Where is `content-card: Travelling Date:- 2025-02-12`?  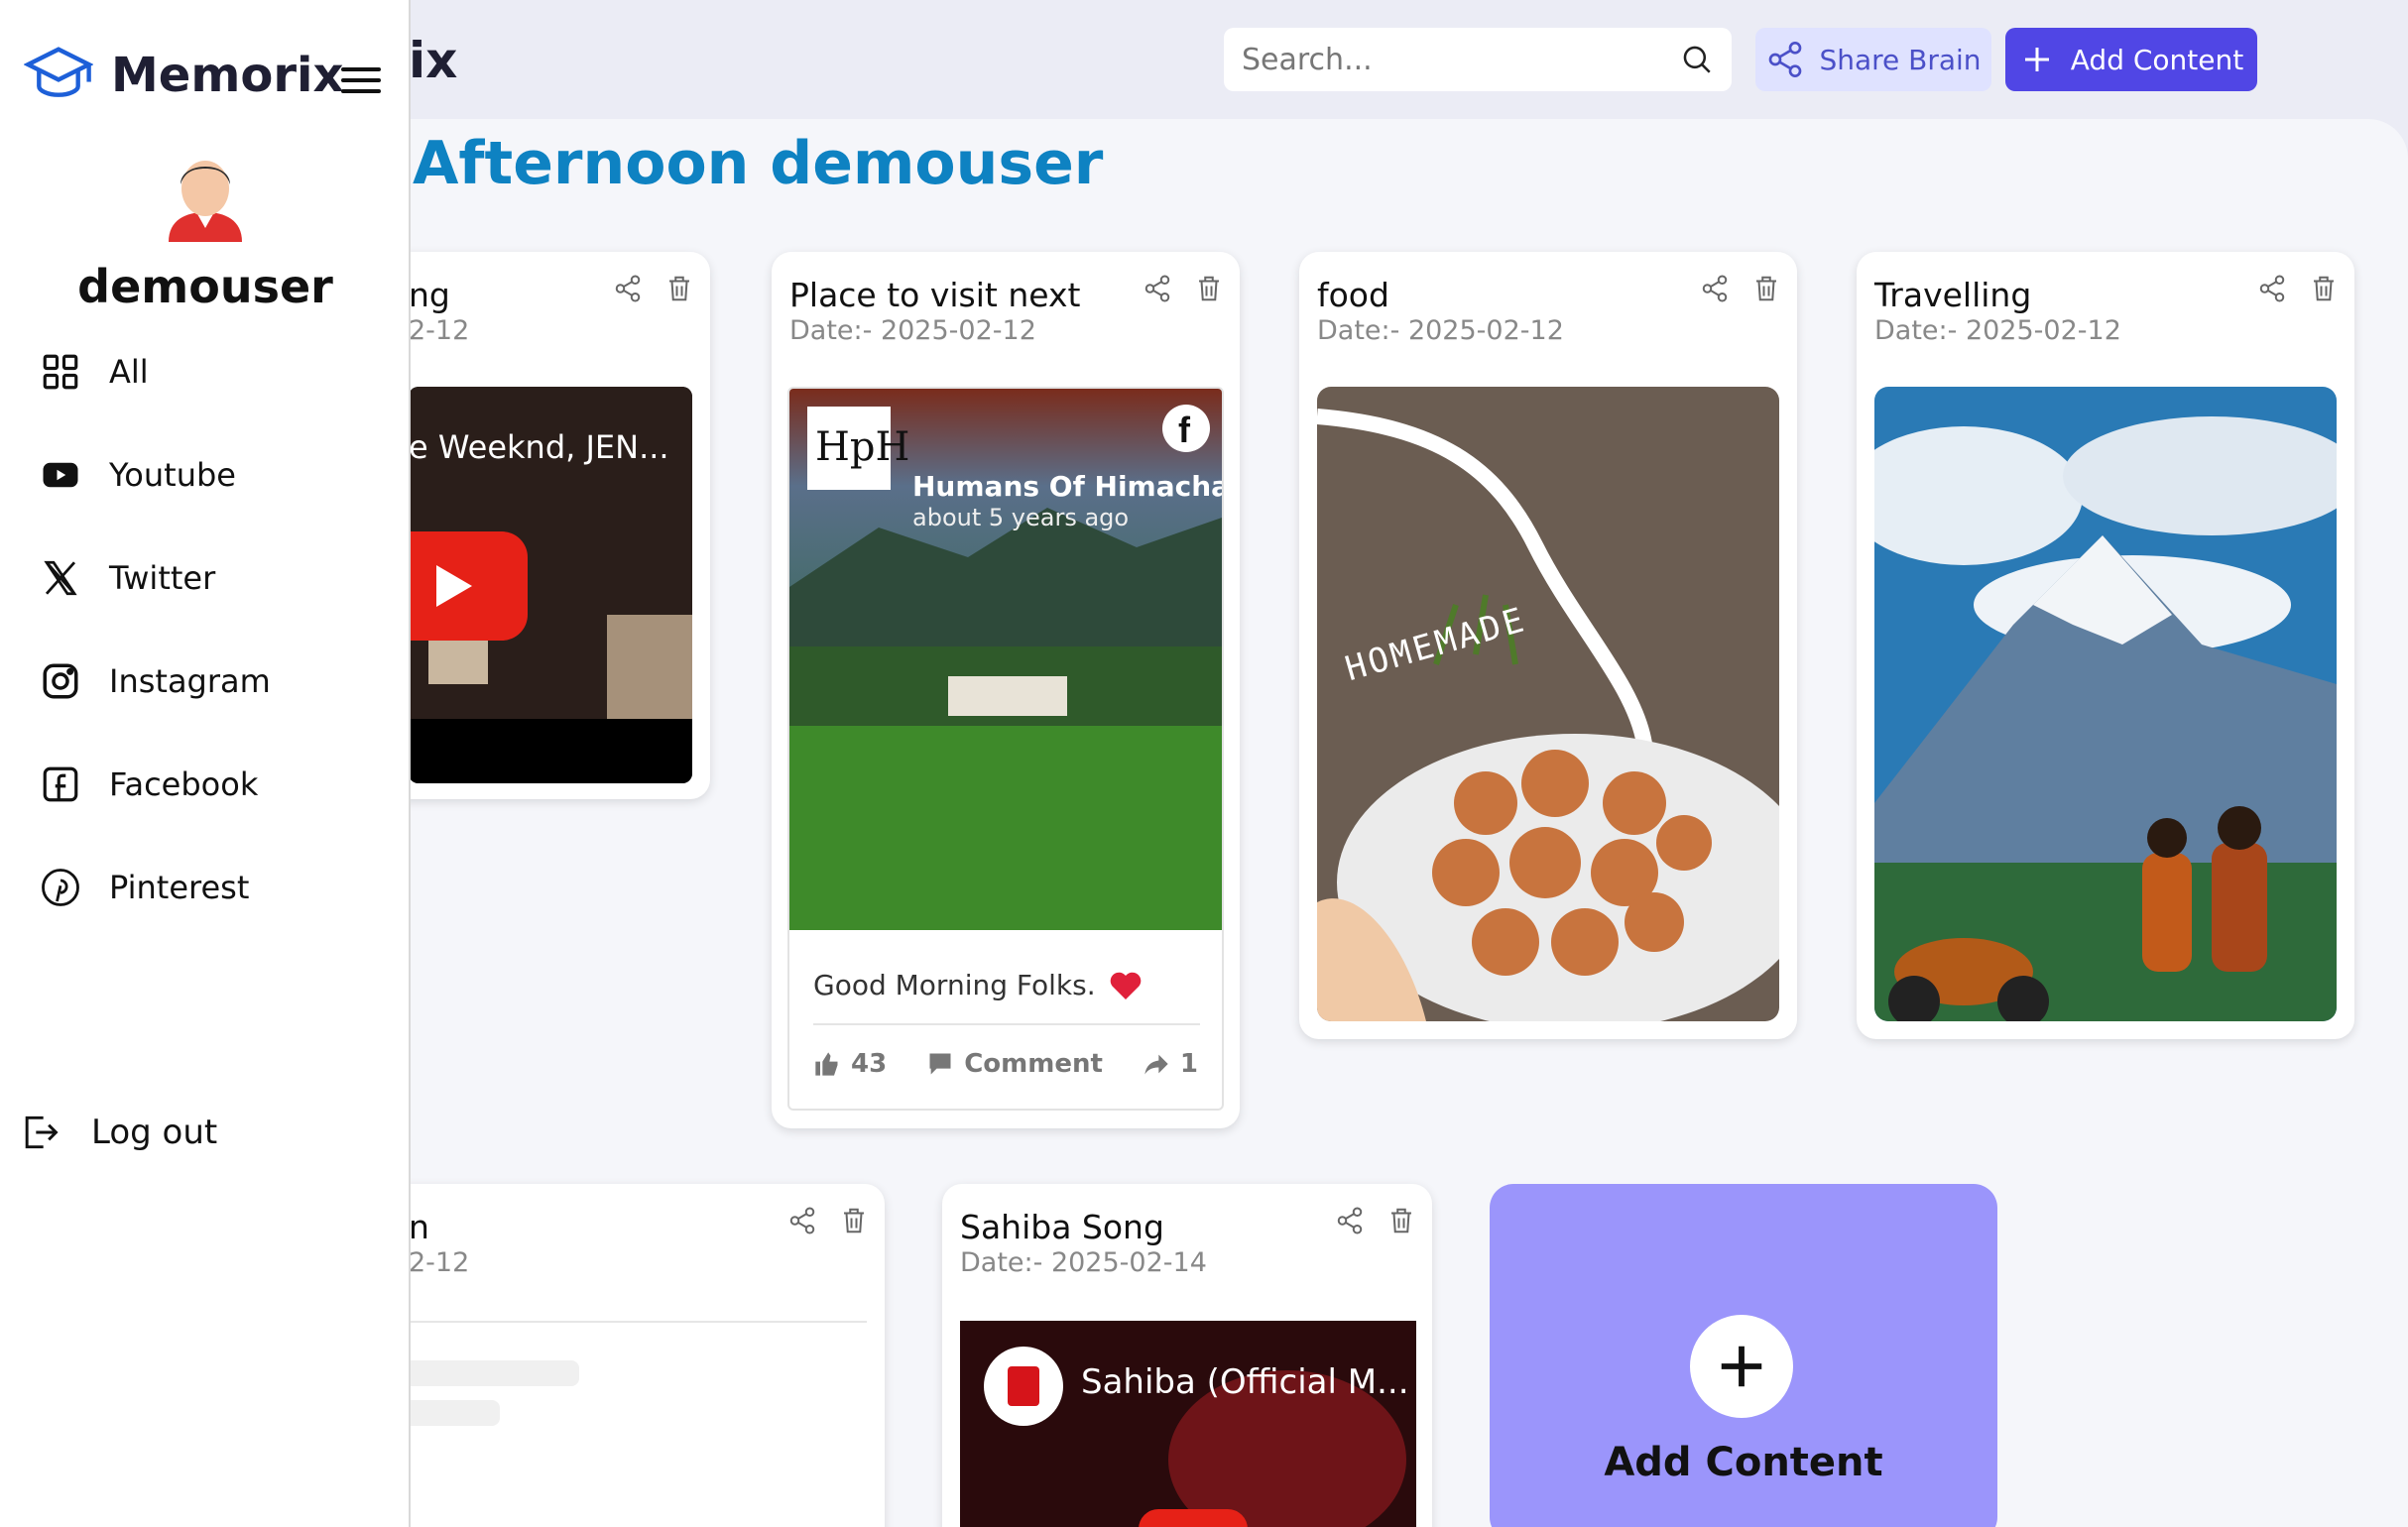 content-card: Travelling Date:- 2025-02-12 is located at coordinates (2106, 645).